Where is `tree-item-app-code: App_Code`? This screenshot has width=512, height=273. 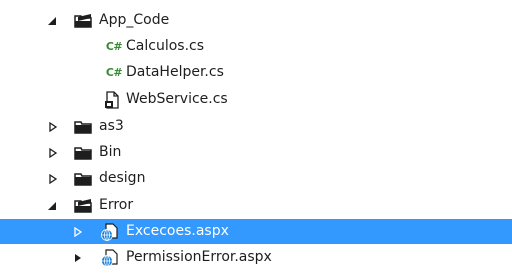 tree-item-app-code: App_Code is located at coordinates (256, 20).